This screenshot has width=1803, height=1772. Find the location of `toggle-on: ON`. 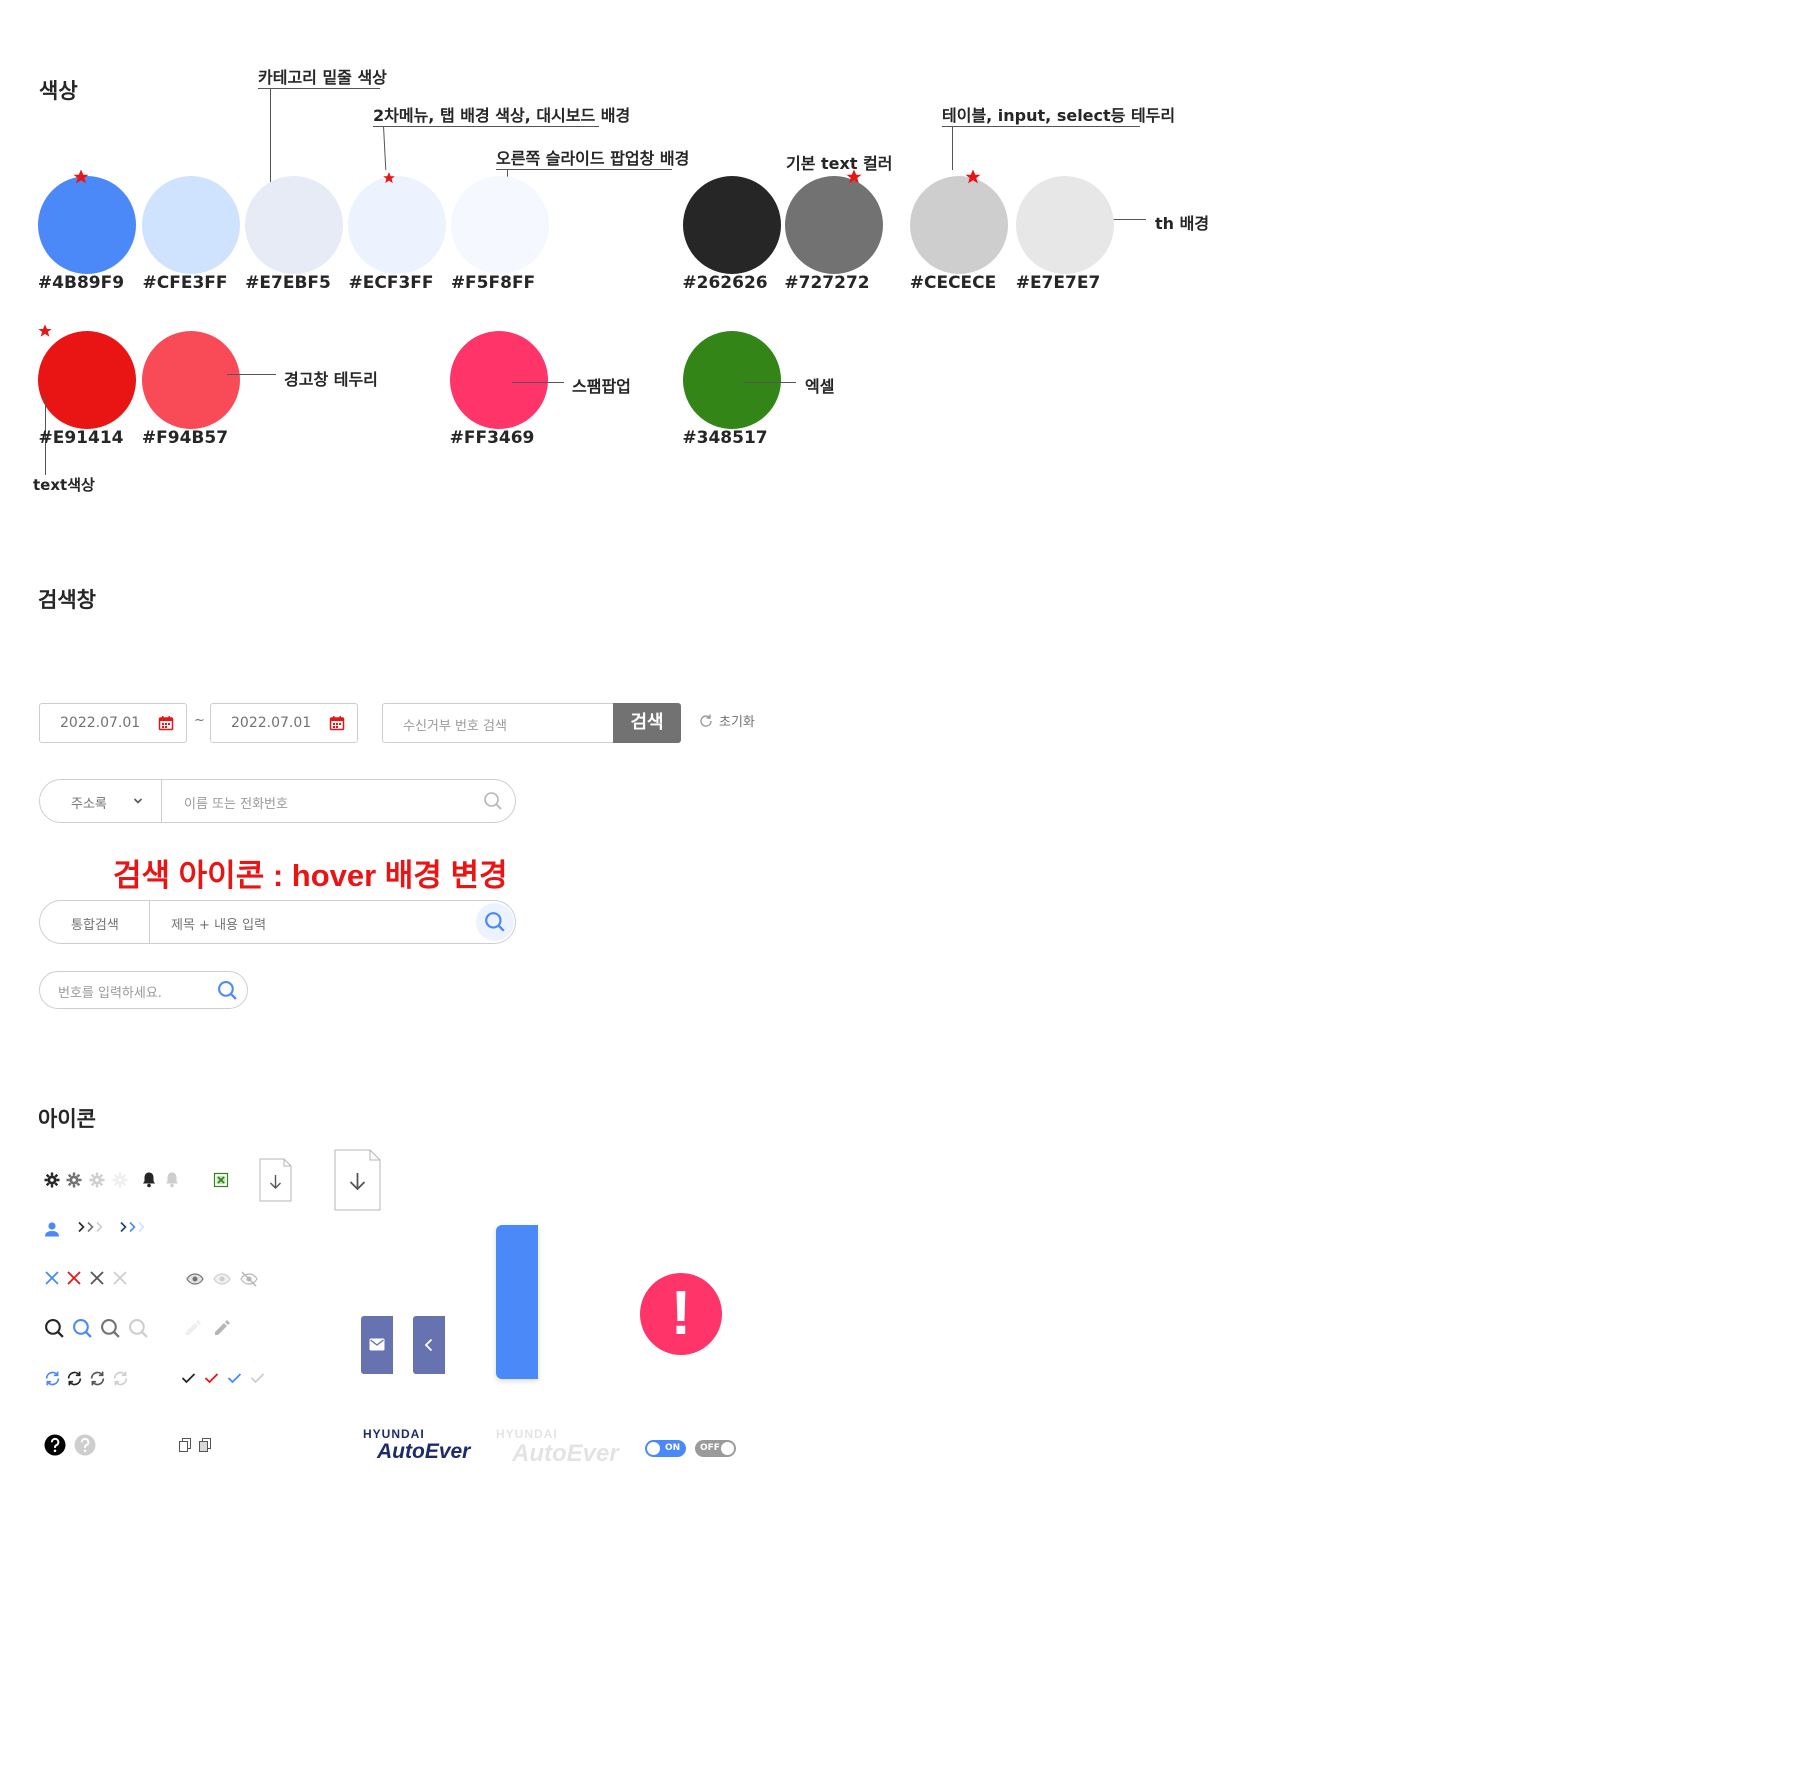

toggle-on: ON is located at coordinates (665, 1448).